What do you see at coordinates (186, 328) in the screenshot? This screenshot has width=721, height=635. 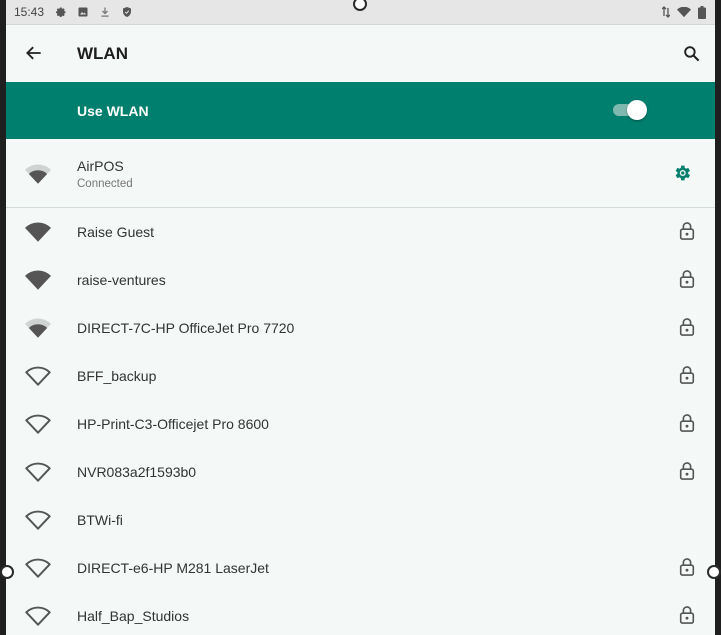 I see `network-name: DIRECT-7C-HP OfficeJet Pro 7720` at bounding box center [186, 328].